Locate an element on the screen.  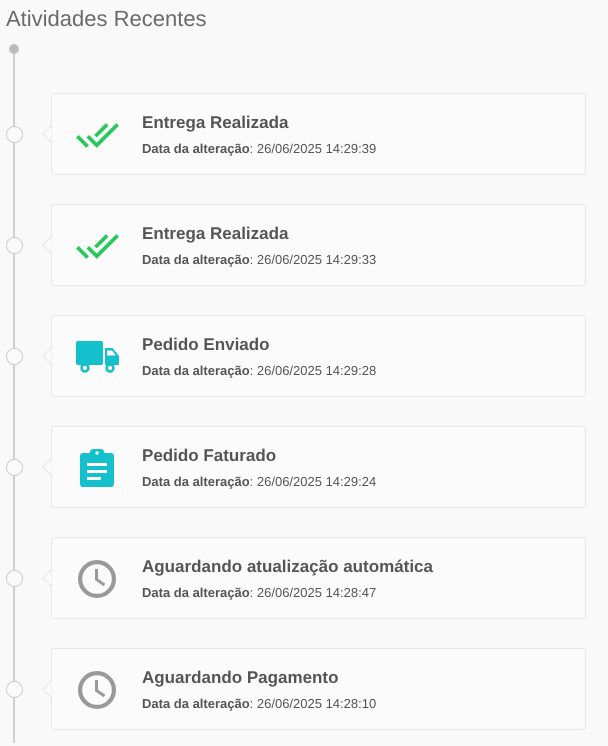
change-date: Data da alteração: 26/06/2025 14:29:33 is located at coordinates (259, 260).